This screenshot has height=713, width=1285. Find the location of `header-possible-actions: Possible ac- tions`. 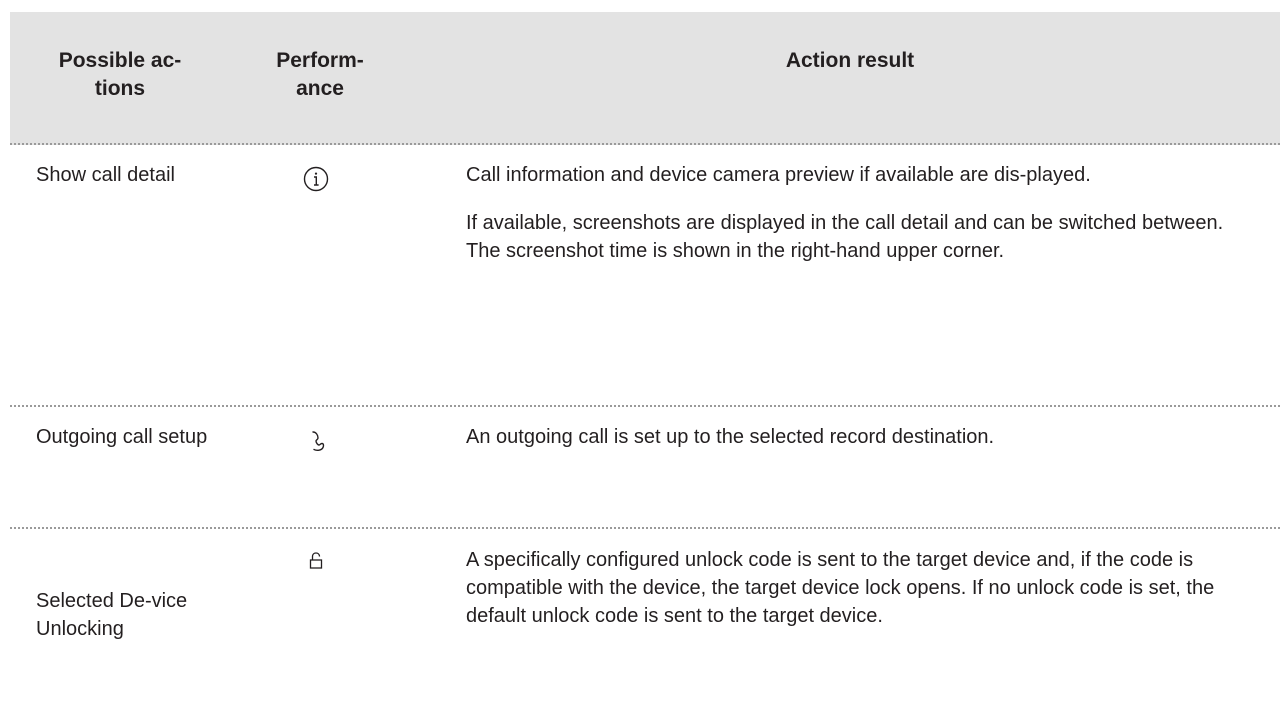

header-possible-actions: Possible ac- tions is located at coordinates (120, 74).